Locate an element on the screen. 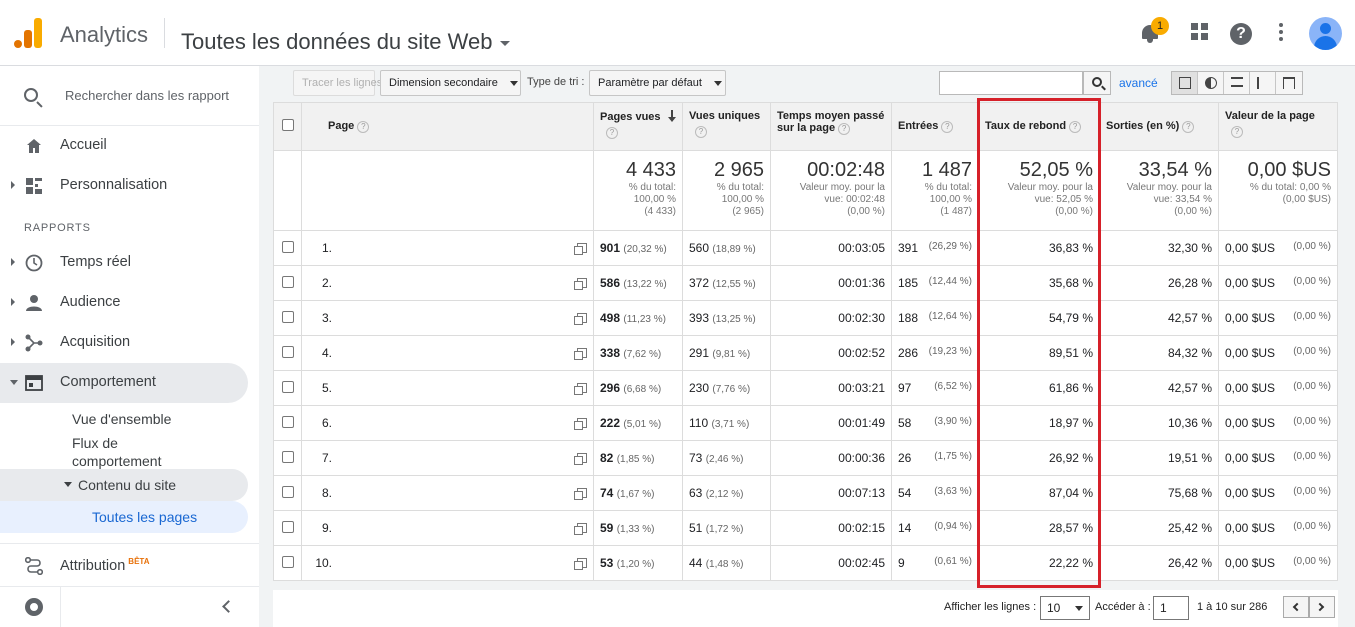 This screenshot has width=1355, height=627. page-cell: 2. is located at coordinates (447, 283).